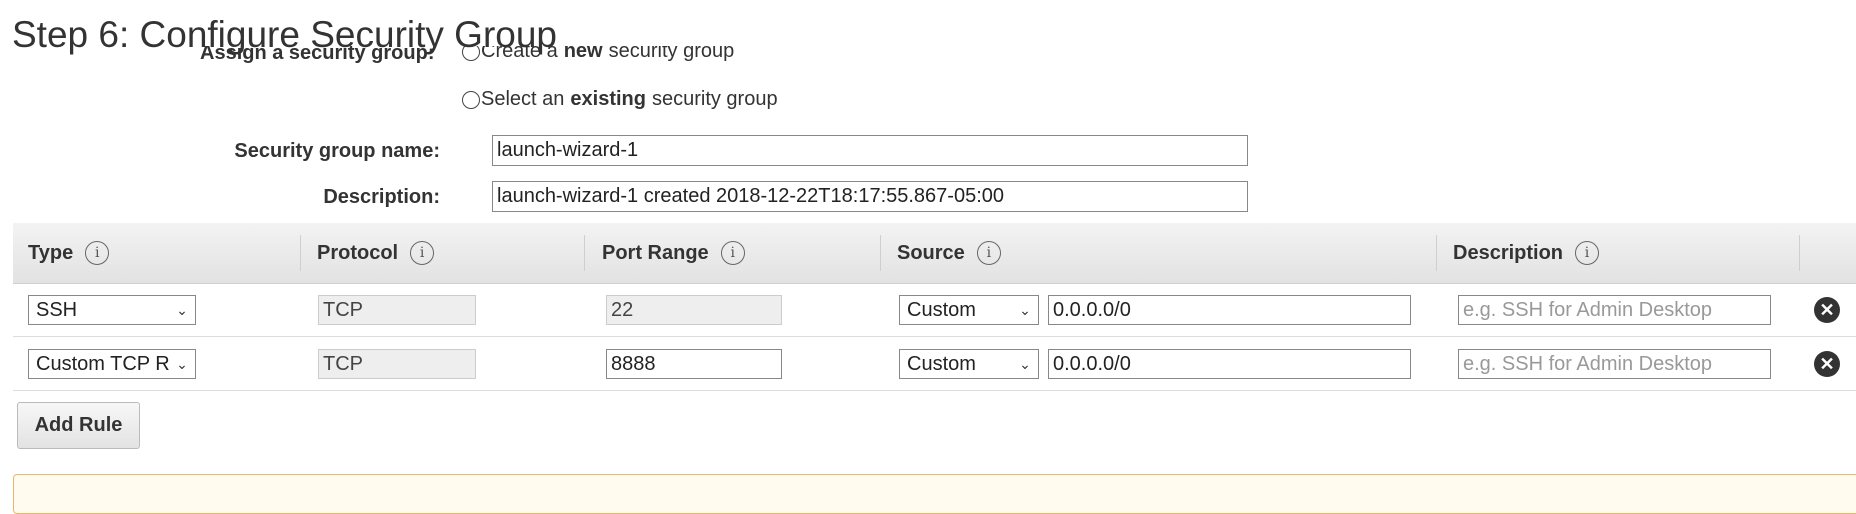 This screenshot has width=1856, height=514. What do you see at coordinates (714, 99) in the screenshot?
I see `select-existing-suffix: security group` at bounding box center [714, 99].